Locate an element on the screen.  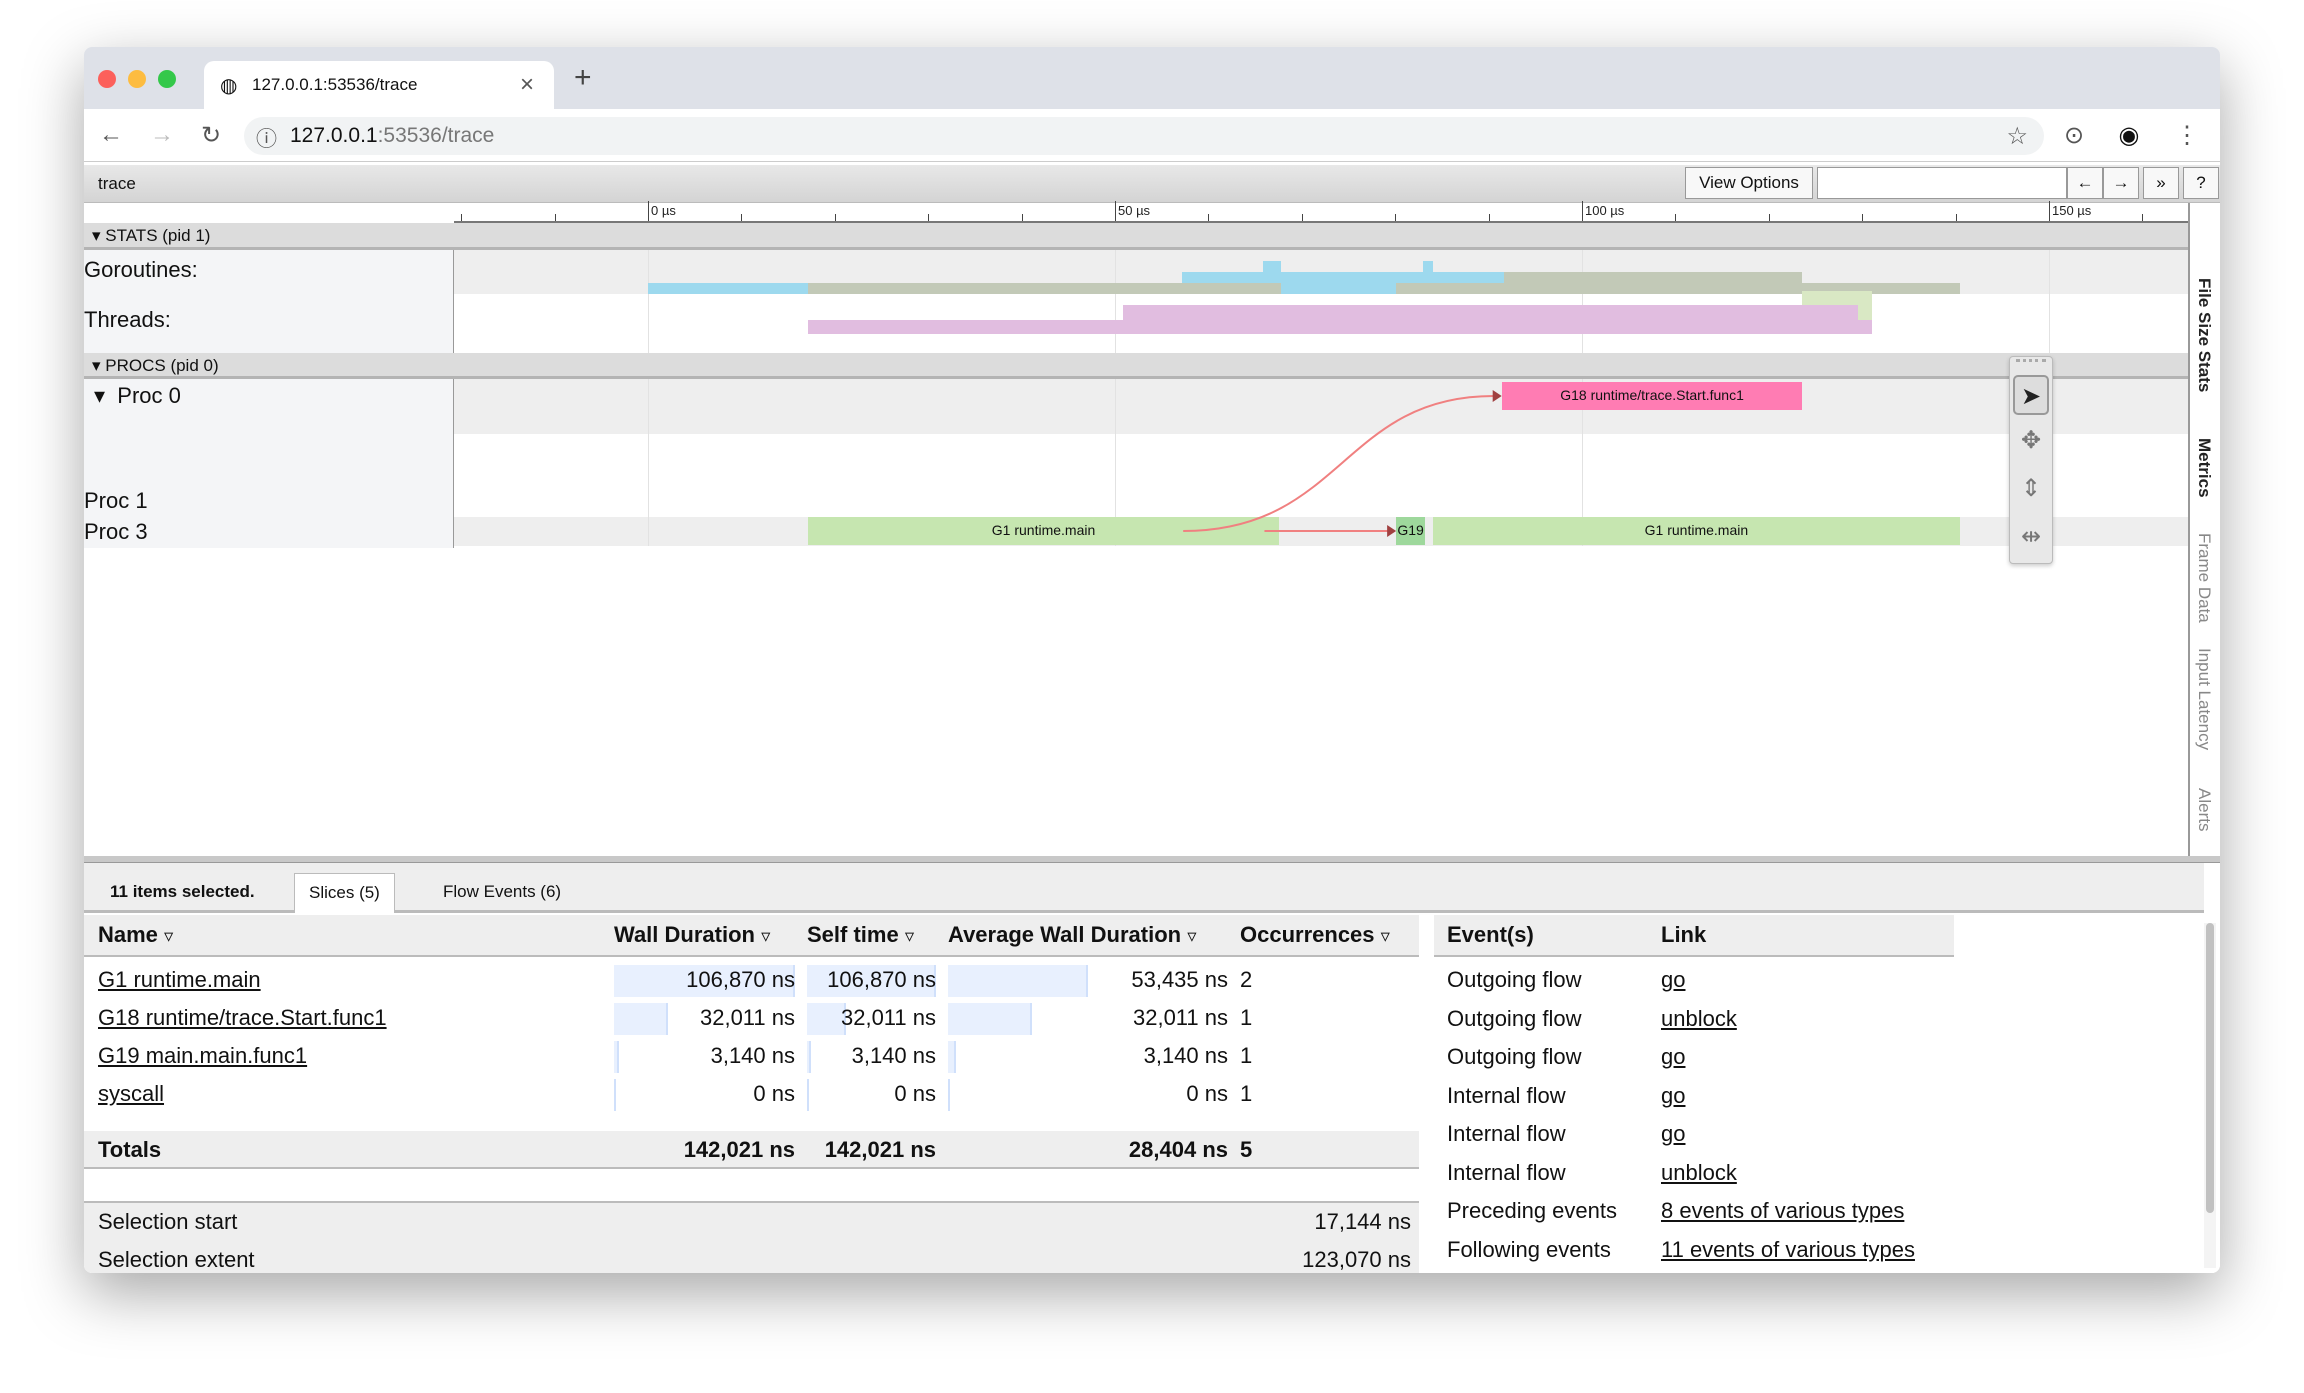
side-tab-file-size-stats: File Size Stats is located at coordinates (2204, 335).